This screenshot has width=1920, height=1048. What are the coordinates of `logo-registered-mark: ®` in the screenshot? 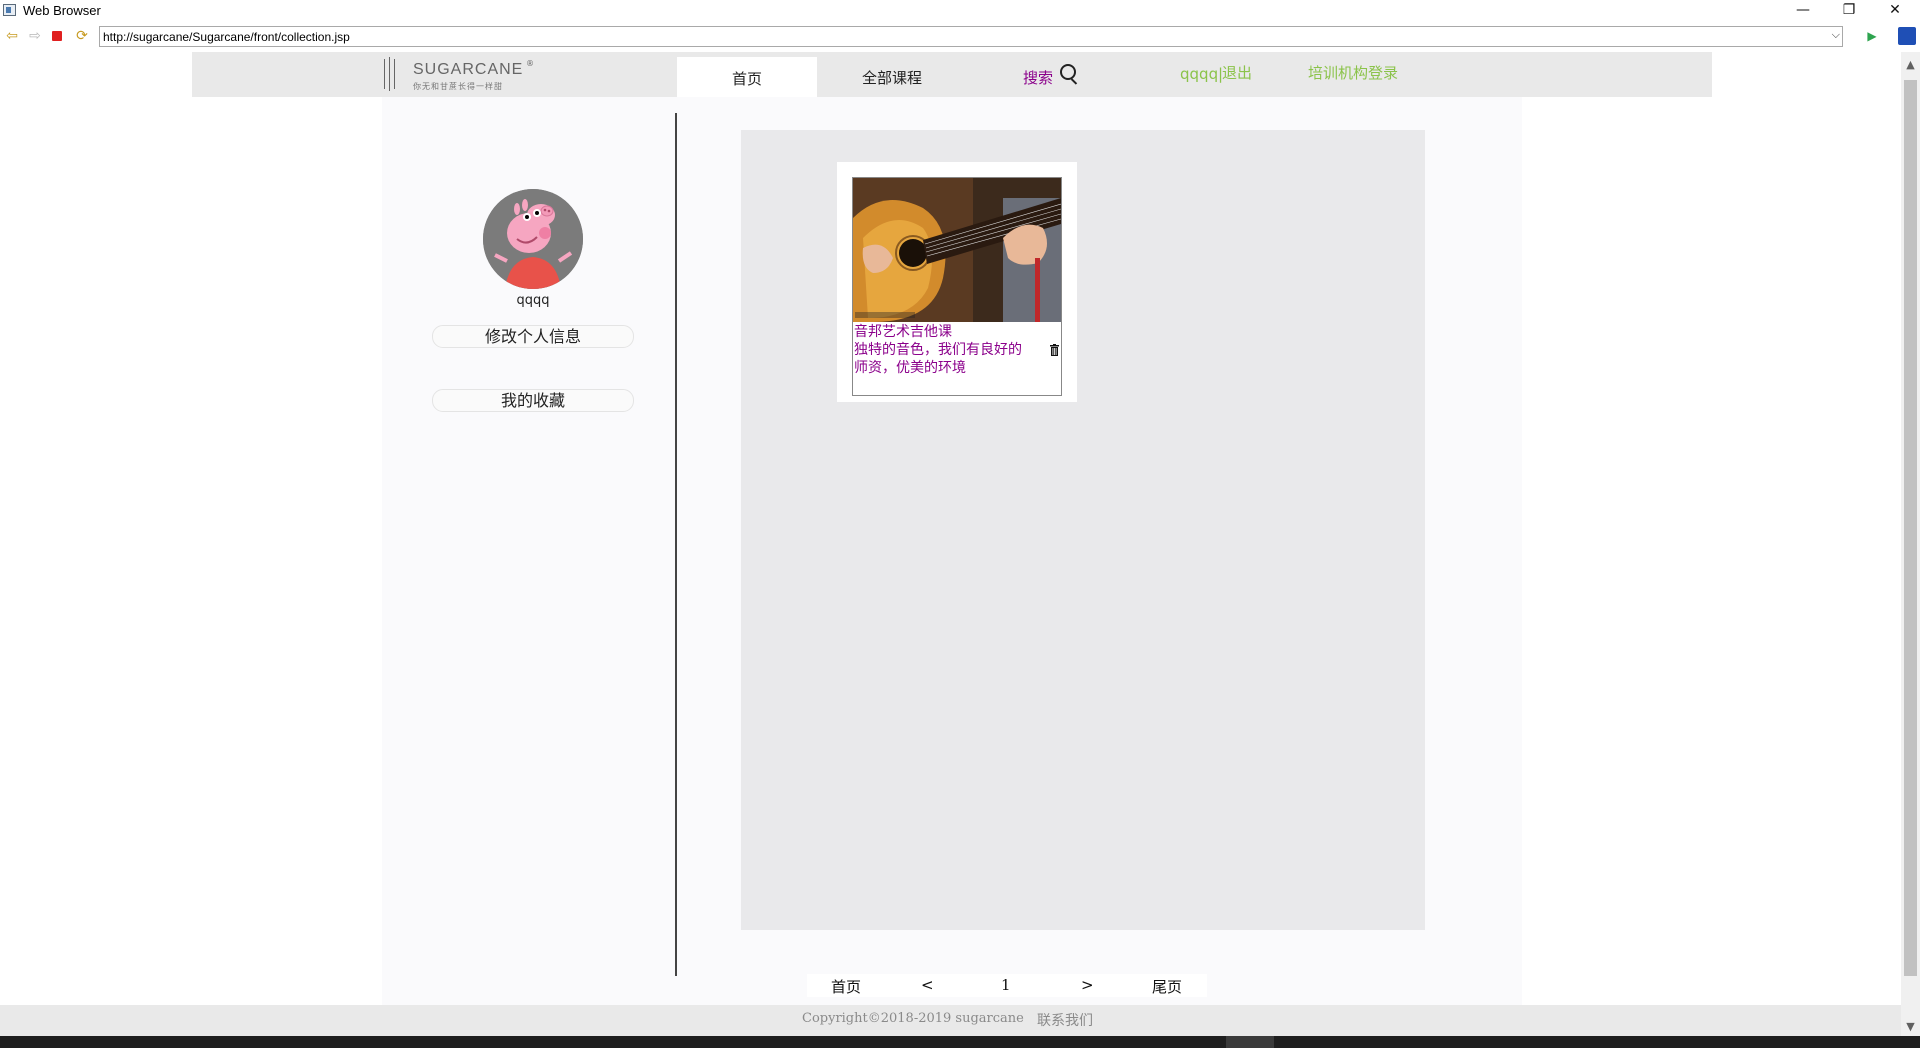 It's located at (530, 63).